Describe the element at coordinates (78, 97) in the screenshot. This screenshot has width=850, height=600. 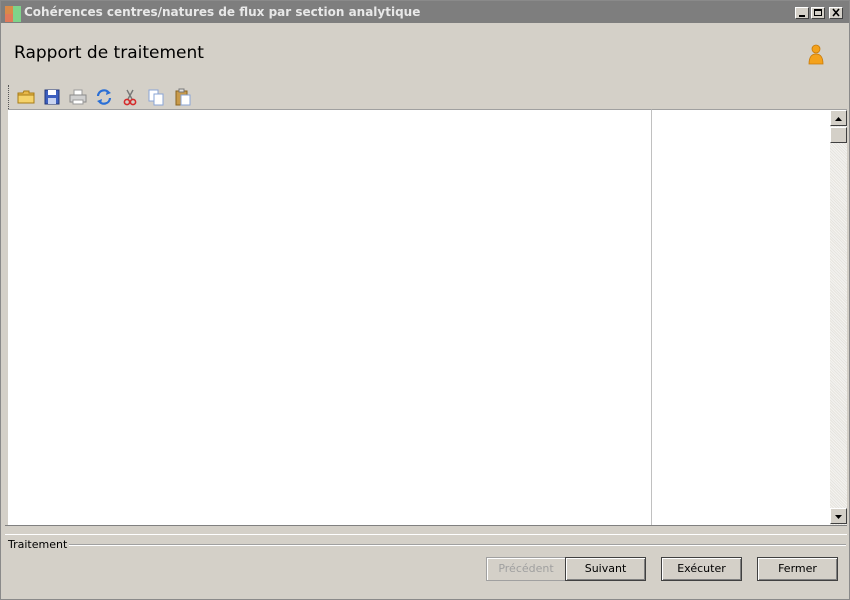
I see `print-icon` at that location.